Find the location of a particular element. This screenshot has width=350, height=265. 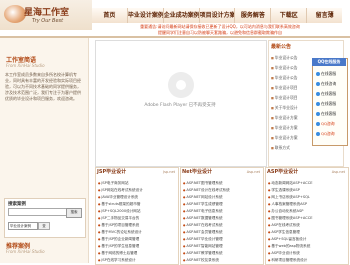

panel-link: JSP网站在线考试系统设计 is located at coordinates (136, 190).